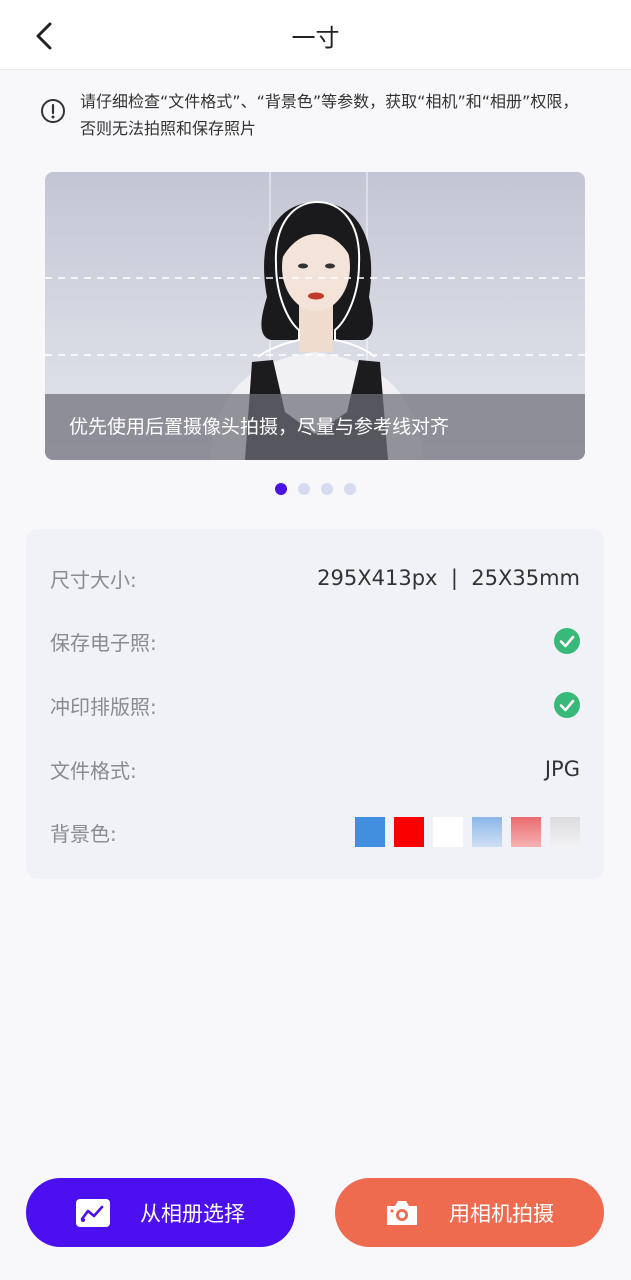 The height and width of the screenshot is (1280, 631). What do you see at coordinates (526, 832) in the screenshot?
I see `swatch-pink-gradient` at bounding box center [526, 832].